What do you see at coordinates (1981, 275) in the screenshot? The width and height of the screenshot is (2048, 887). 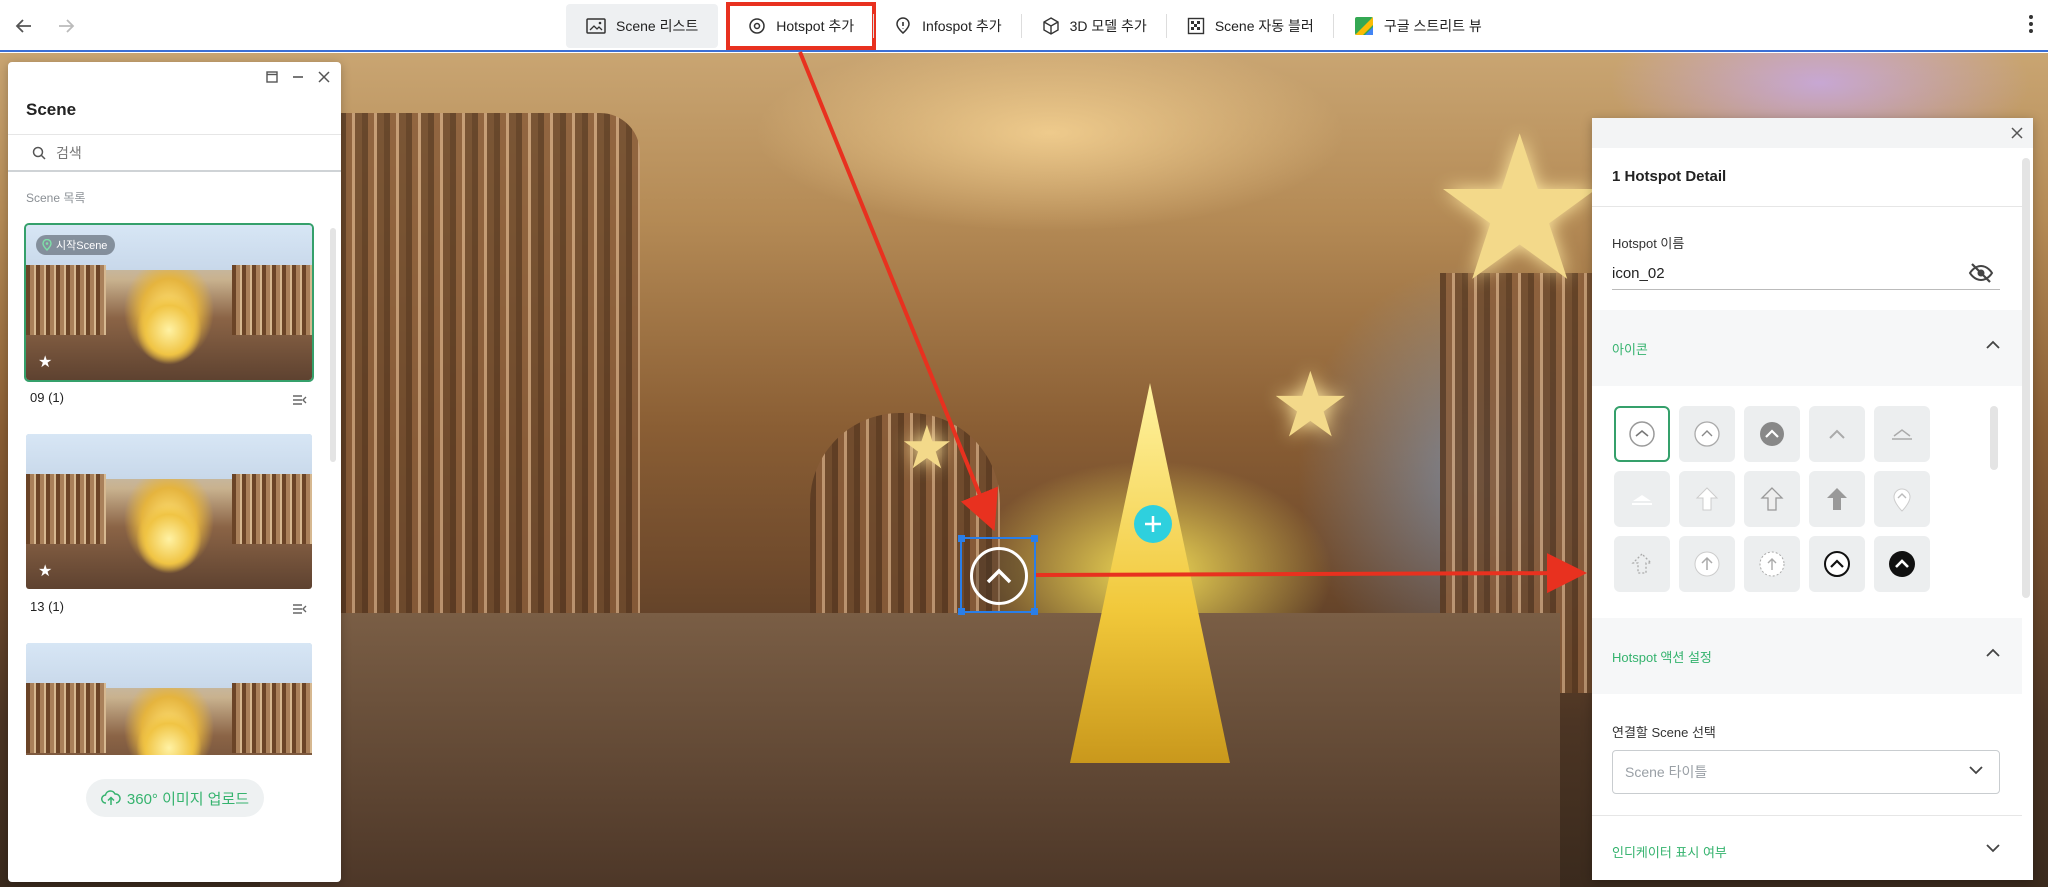 I see `visibility-off-icon` at bounding box center [1981, 275].